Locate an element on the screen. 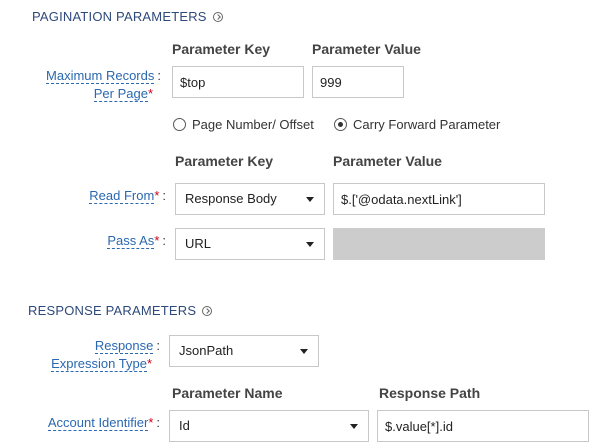 This screenshot has width=598, height=448. pass-as-label-text: Pass As is located at coordinates (131, 241).